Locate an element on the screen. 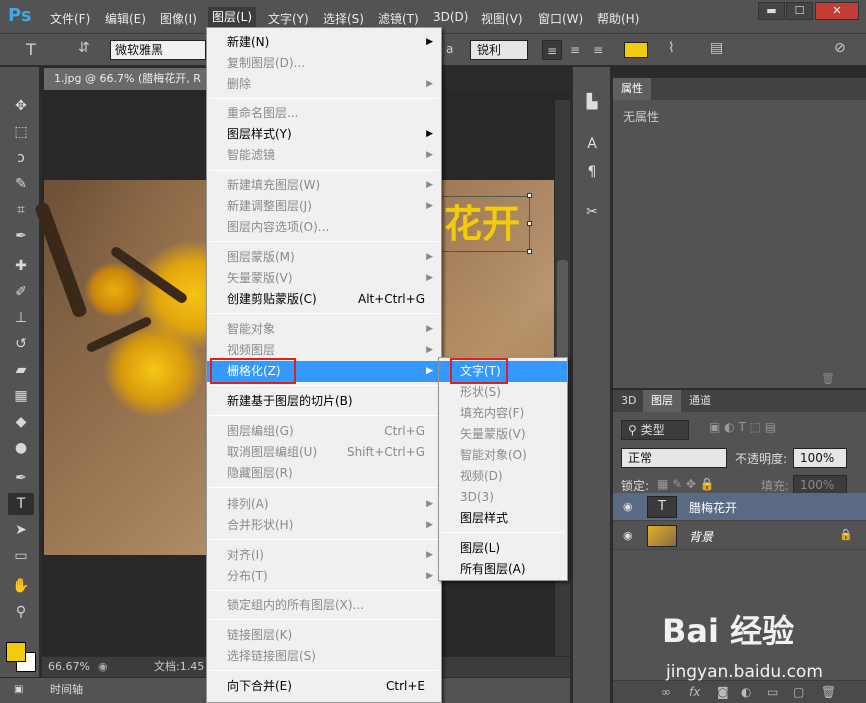 Image resolution: width=866 pixels, height=703 pixels. zoom-level: 66.67% is located at coordinates (69, 667).